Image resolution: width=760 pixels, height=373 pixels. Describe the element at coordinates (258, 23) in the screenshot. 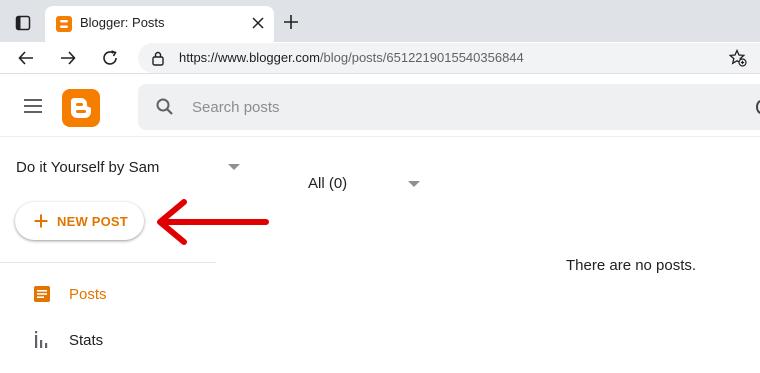

I see `close-tab-icon` at that location.